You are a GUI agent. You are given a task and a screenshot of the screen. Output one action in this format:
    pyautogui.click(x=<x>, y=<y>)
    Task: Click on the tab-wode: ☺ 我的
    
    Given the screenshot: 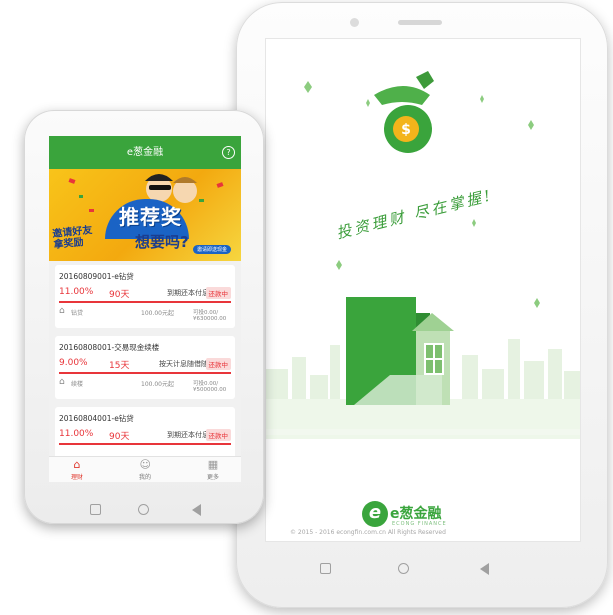 What is the action you would take?
    pyautogui.click(x=145, y=470)
    